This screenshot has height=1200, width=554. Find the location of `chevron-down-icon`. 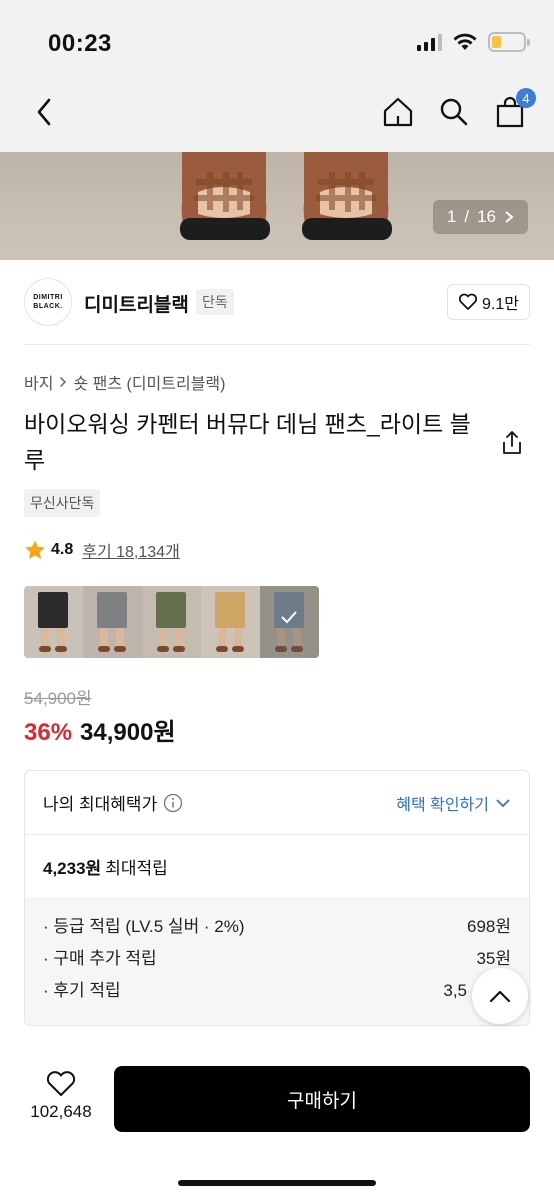

chevron-down-icon is located at coordinates (503, 802).